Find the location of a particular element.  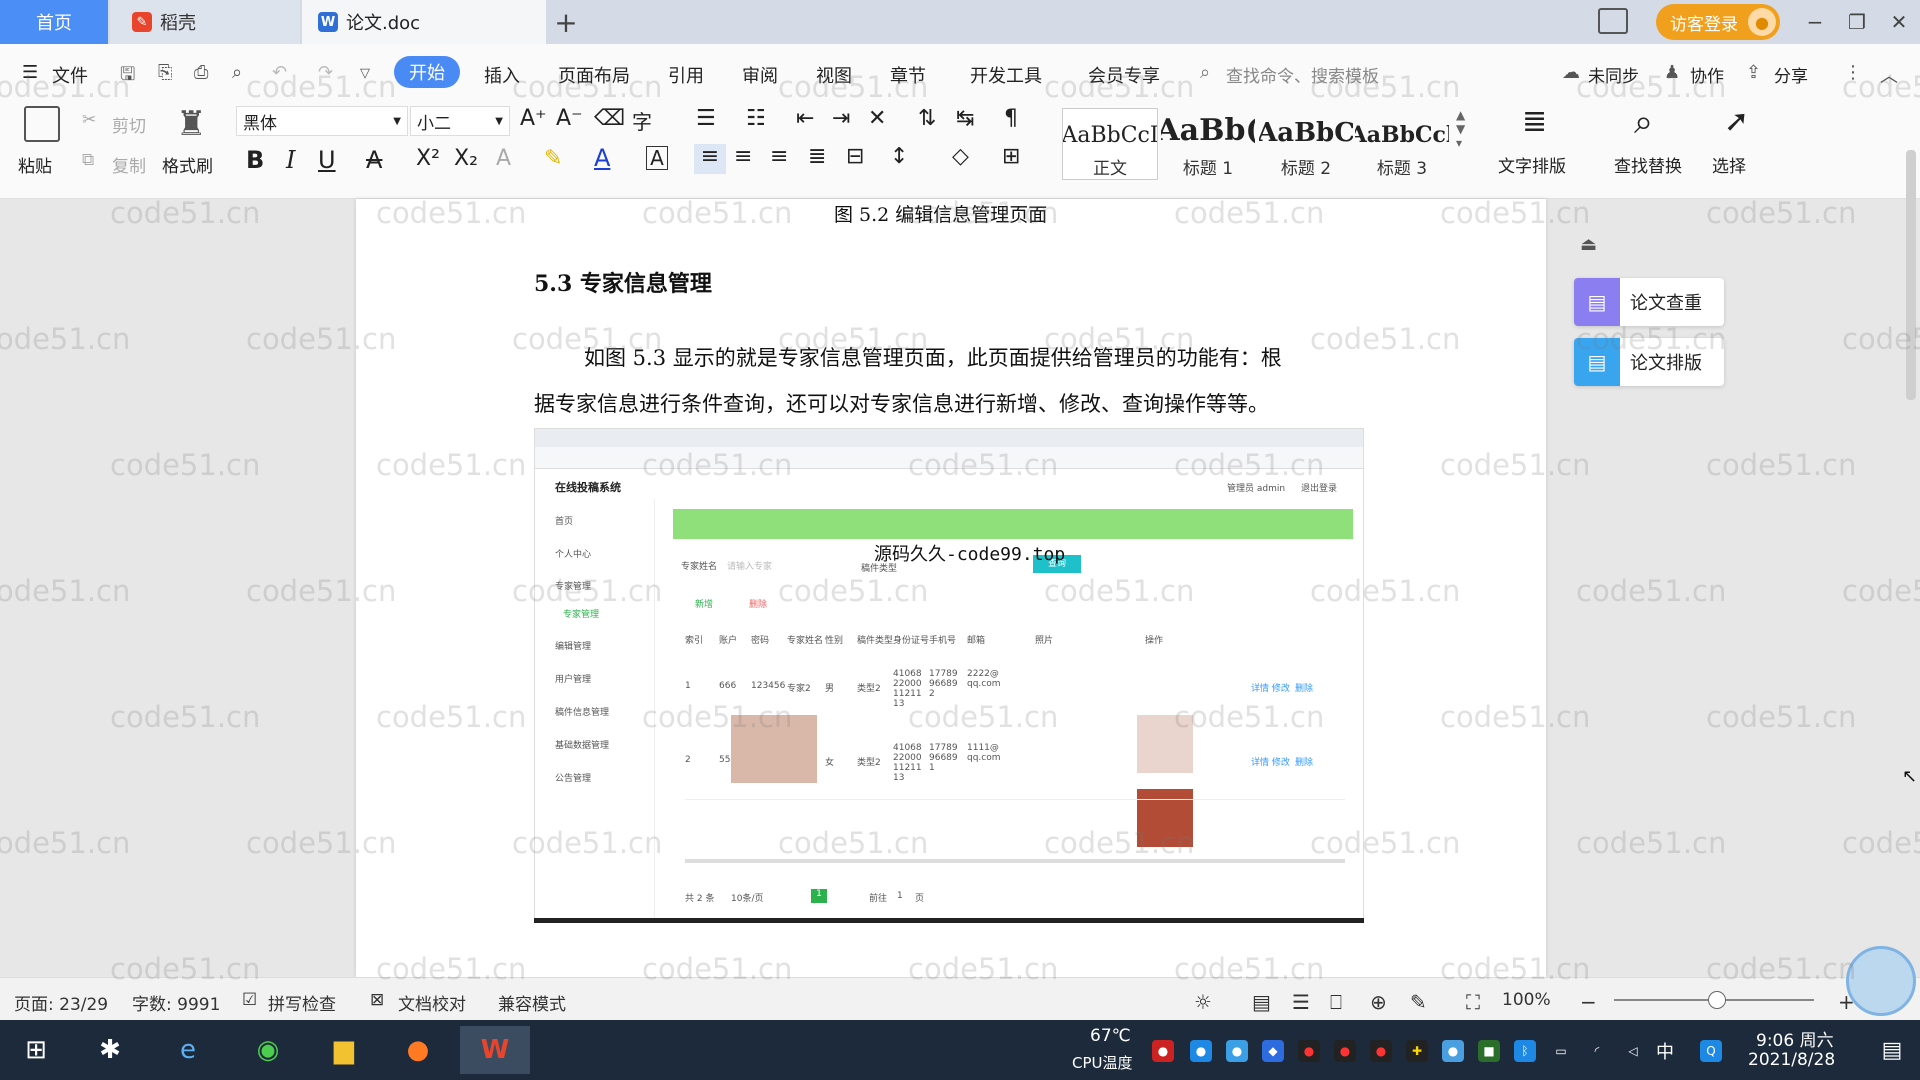

distribute-icon: ⊟ is located at coordinates (855, 156).